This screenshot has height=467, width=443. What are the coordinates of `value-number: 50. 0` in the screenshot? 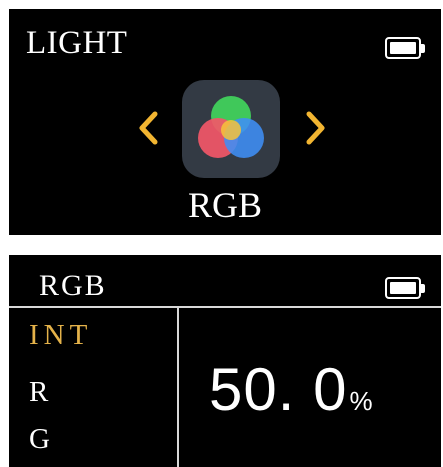 It's located at (278, 389).